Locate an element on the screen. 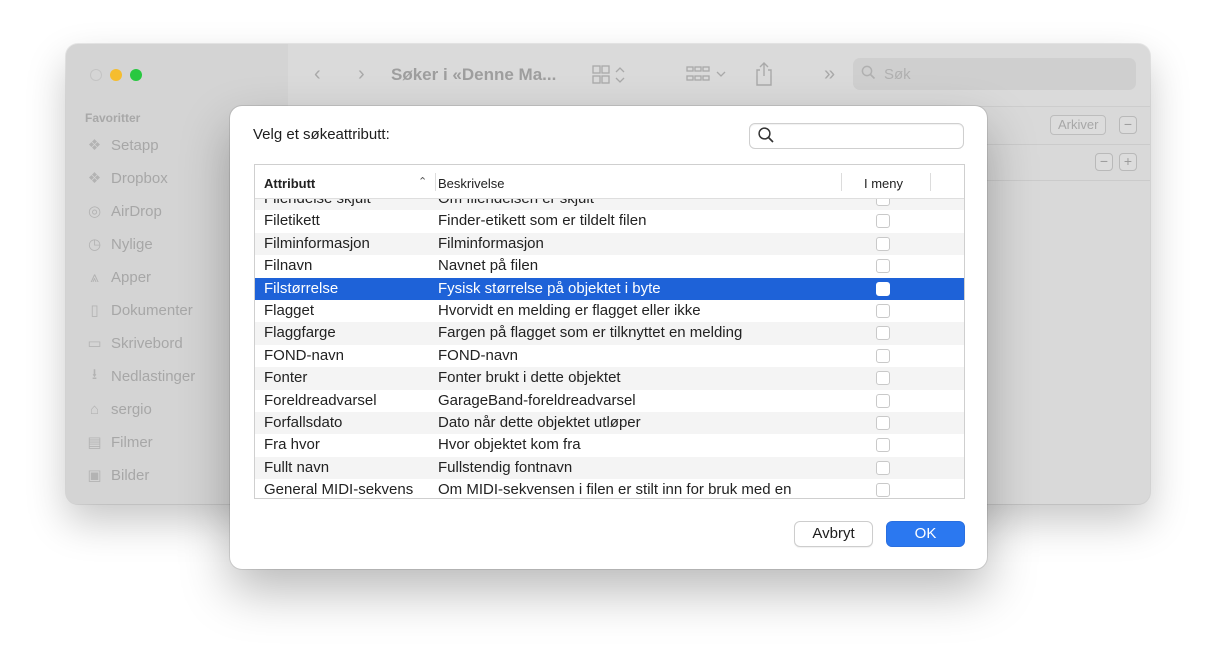 The image size is (1216, 656). setapp-icon: ❖ is located at coordinates (94, 145).